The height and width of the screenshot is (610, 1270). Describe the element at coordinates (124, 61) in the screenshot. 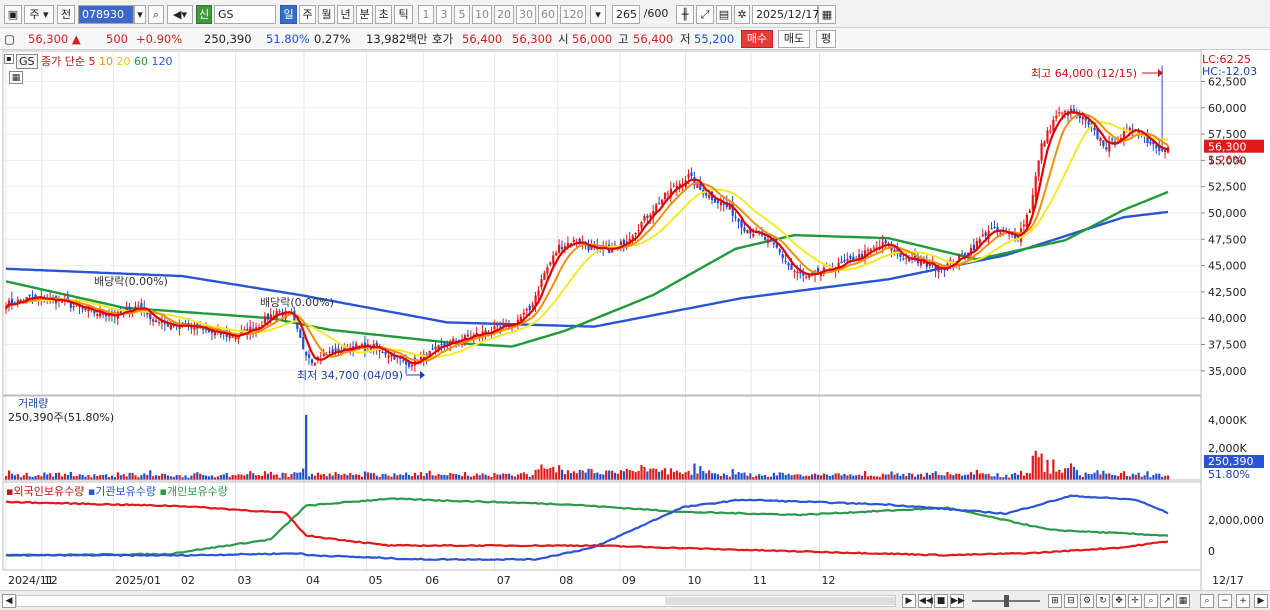

I see `legend-ma20: 20` at that location.